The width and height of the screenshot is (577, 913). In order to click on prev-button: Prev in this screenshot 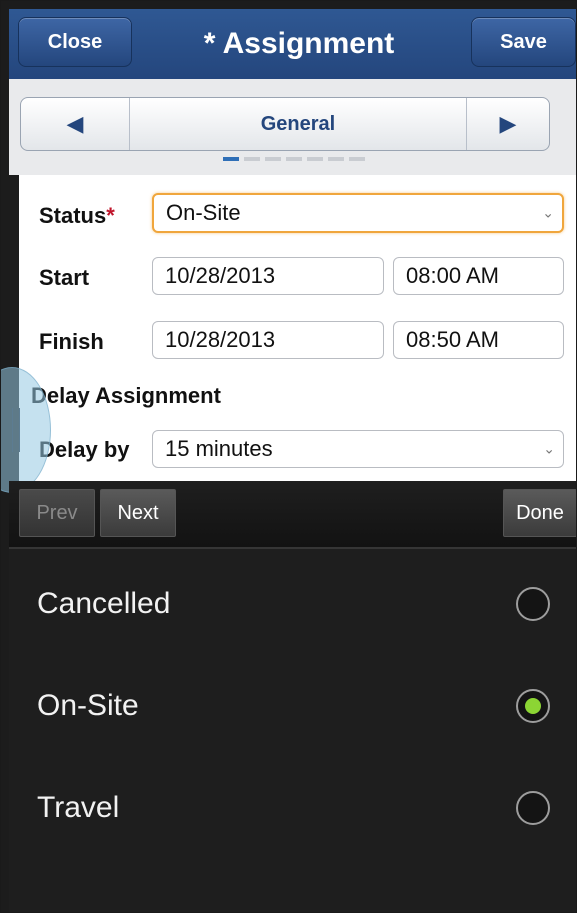, I will do `click(57, 513)`.